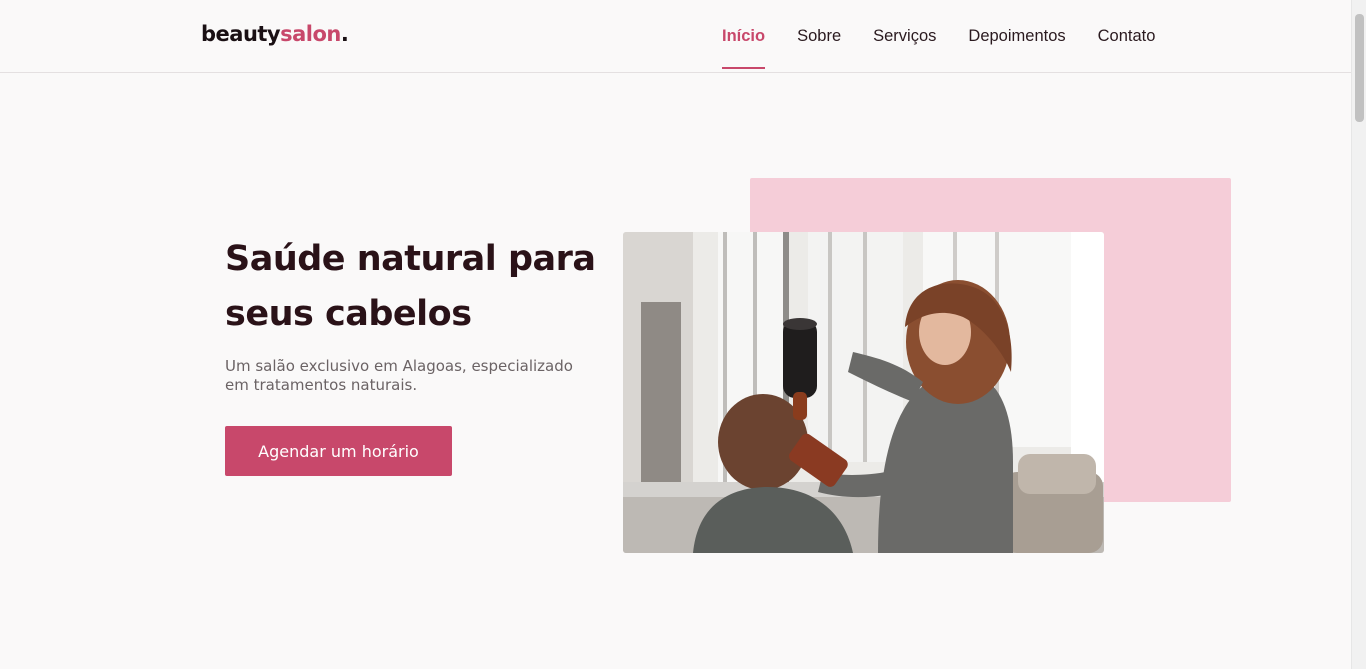 The height and width of the screenshot is (669, 1366). Describe the element at coordinates (1016, 36) in the screenshot. I see `nav-item-depoimentos: Depoimentos` at that location.